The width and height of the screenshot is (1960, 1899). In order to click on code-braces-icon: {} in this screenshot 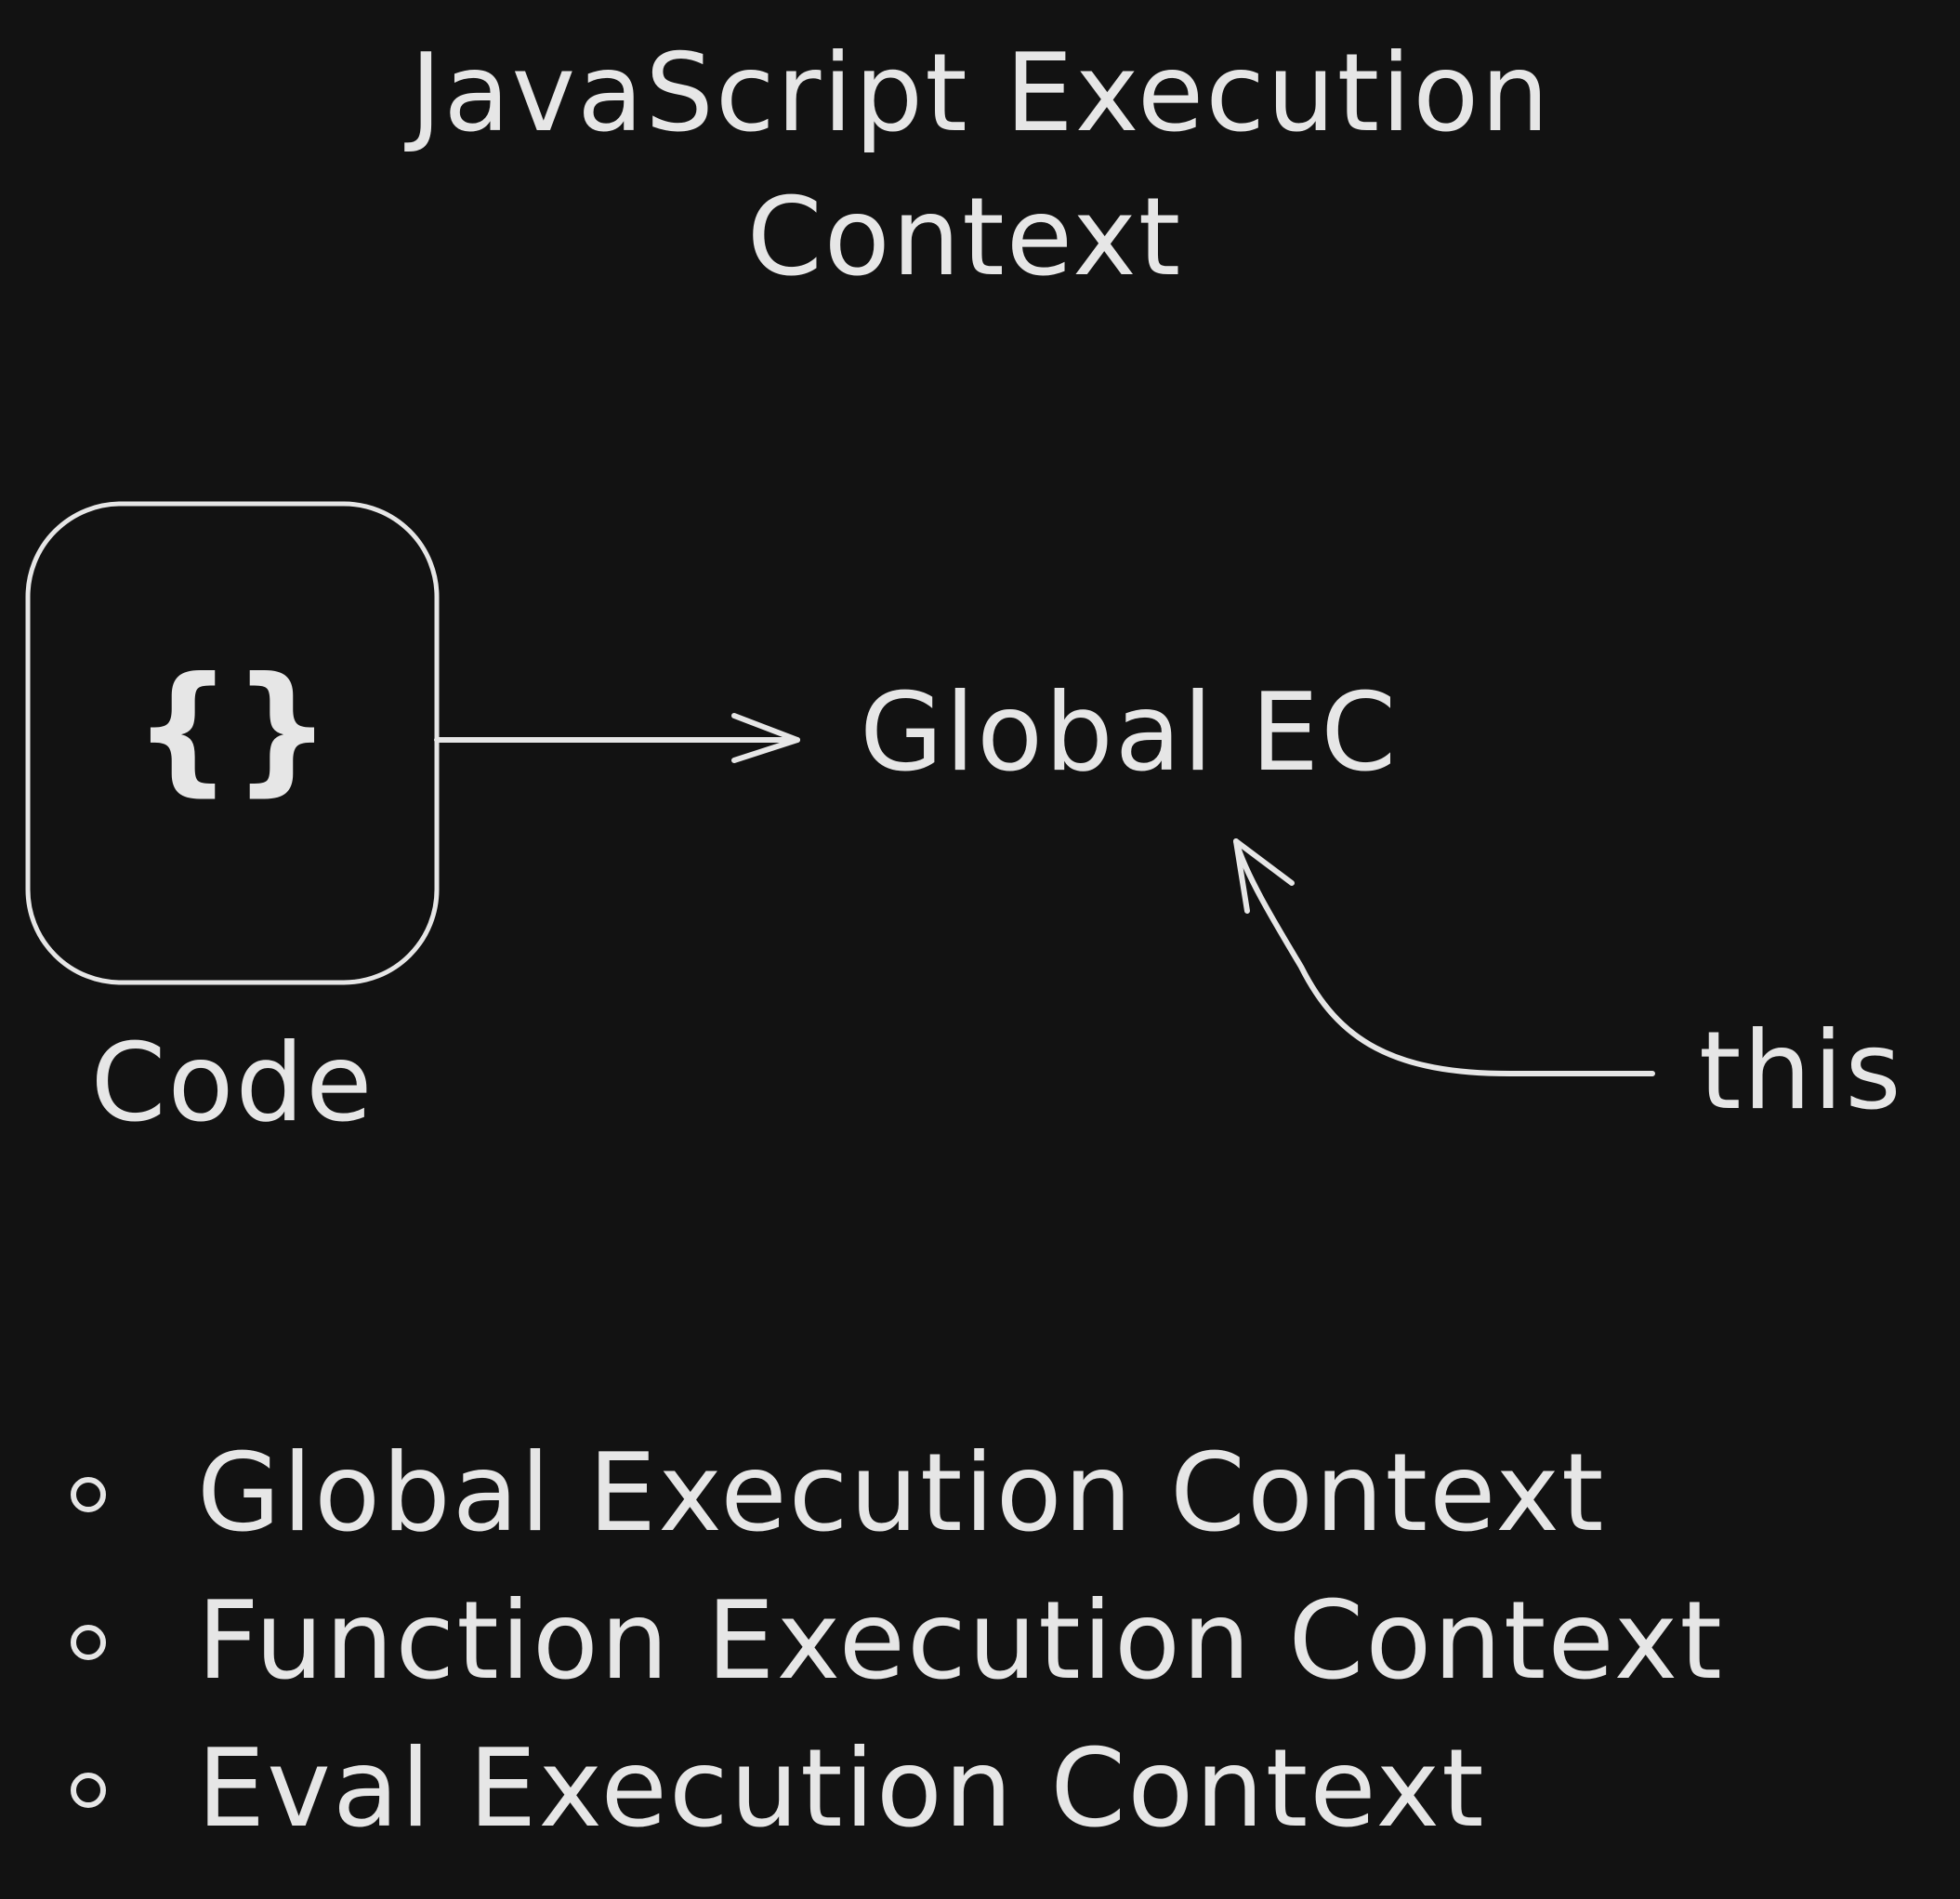, I will do `click(233, 729)`.